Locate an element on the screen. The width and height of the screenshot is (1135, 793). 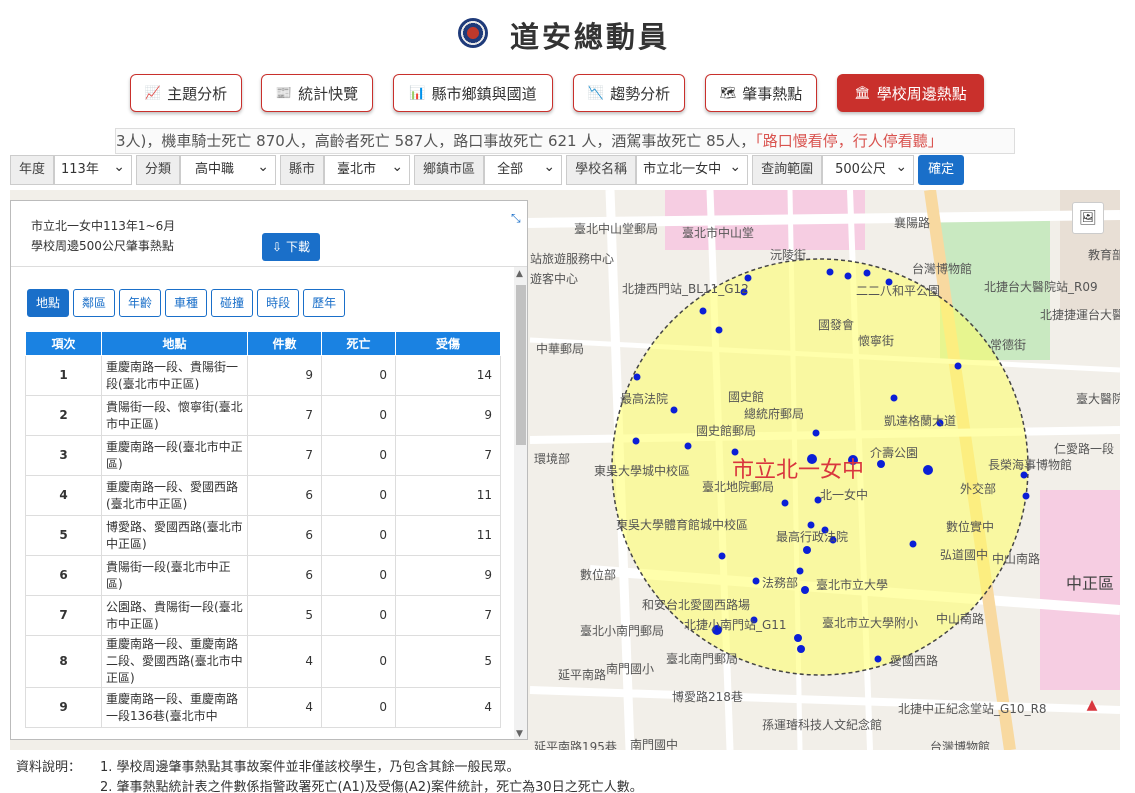
map-label: 外交部 is located at coordinates (978, 489).